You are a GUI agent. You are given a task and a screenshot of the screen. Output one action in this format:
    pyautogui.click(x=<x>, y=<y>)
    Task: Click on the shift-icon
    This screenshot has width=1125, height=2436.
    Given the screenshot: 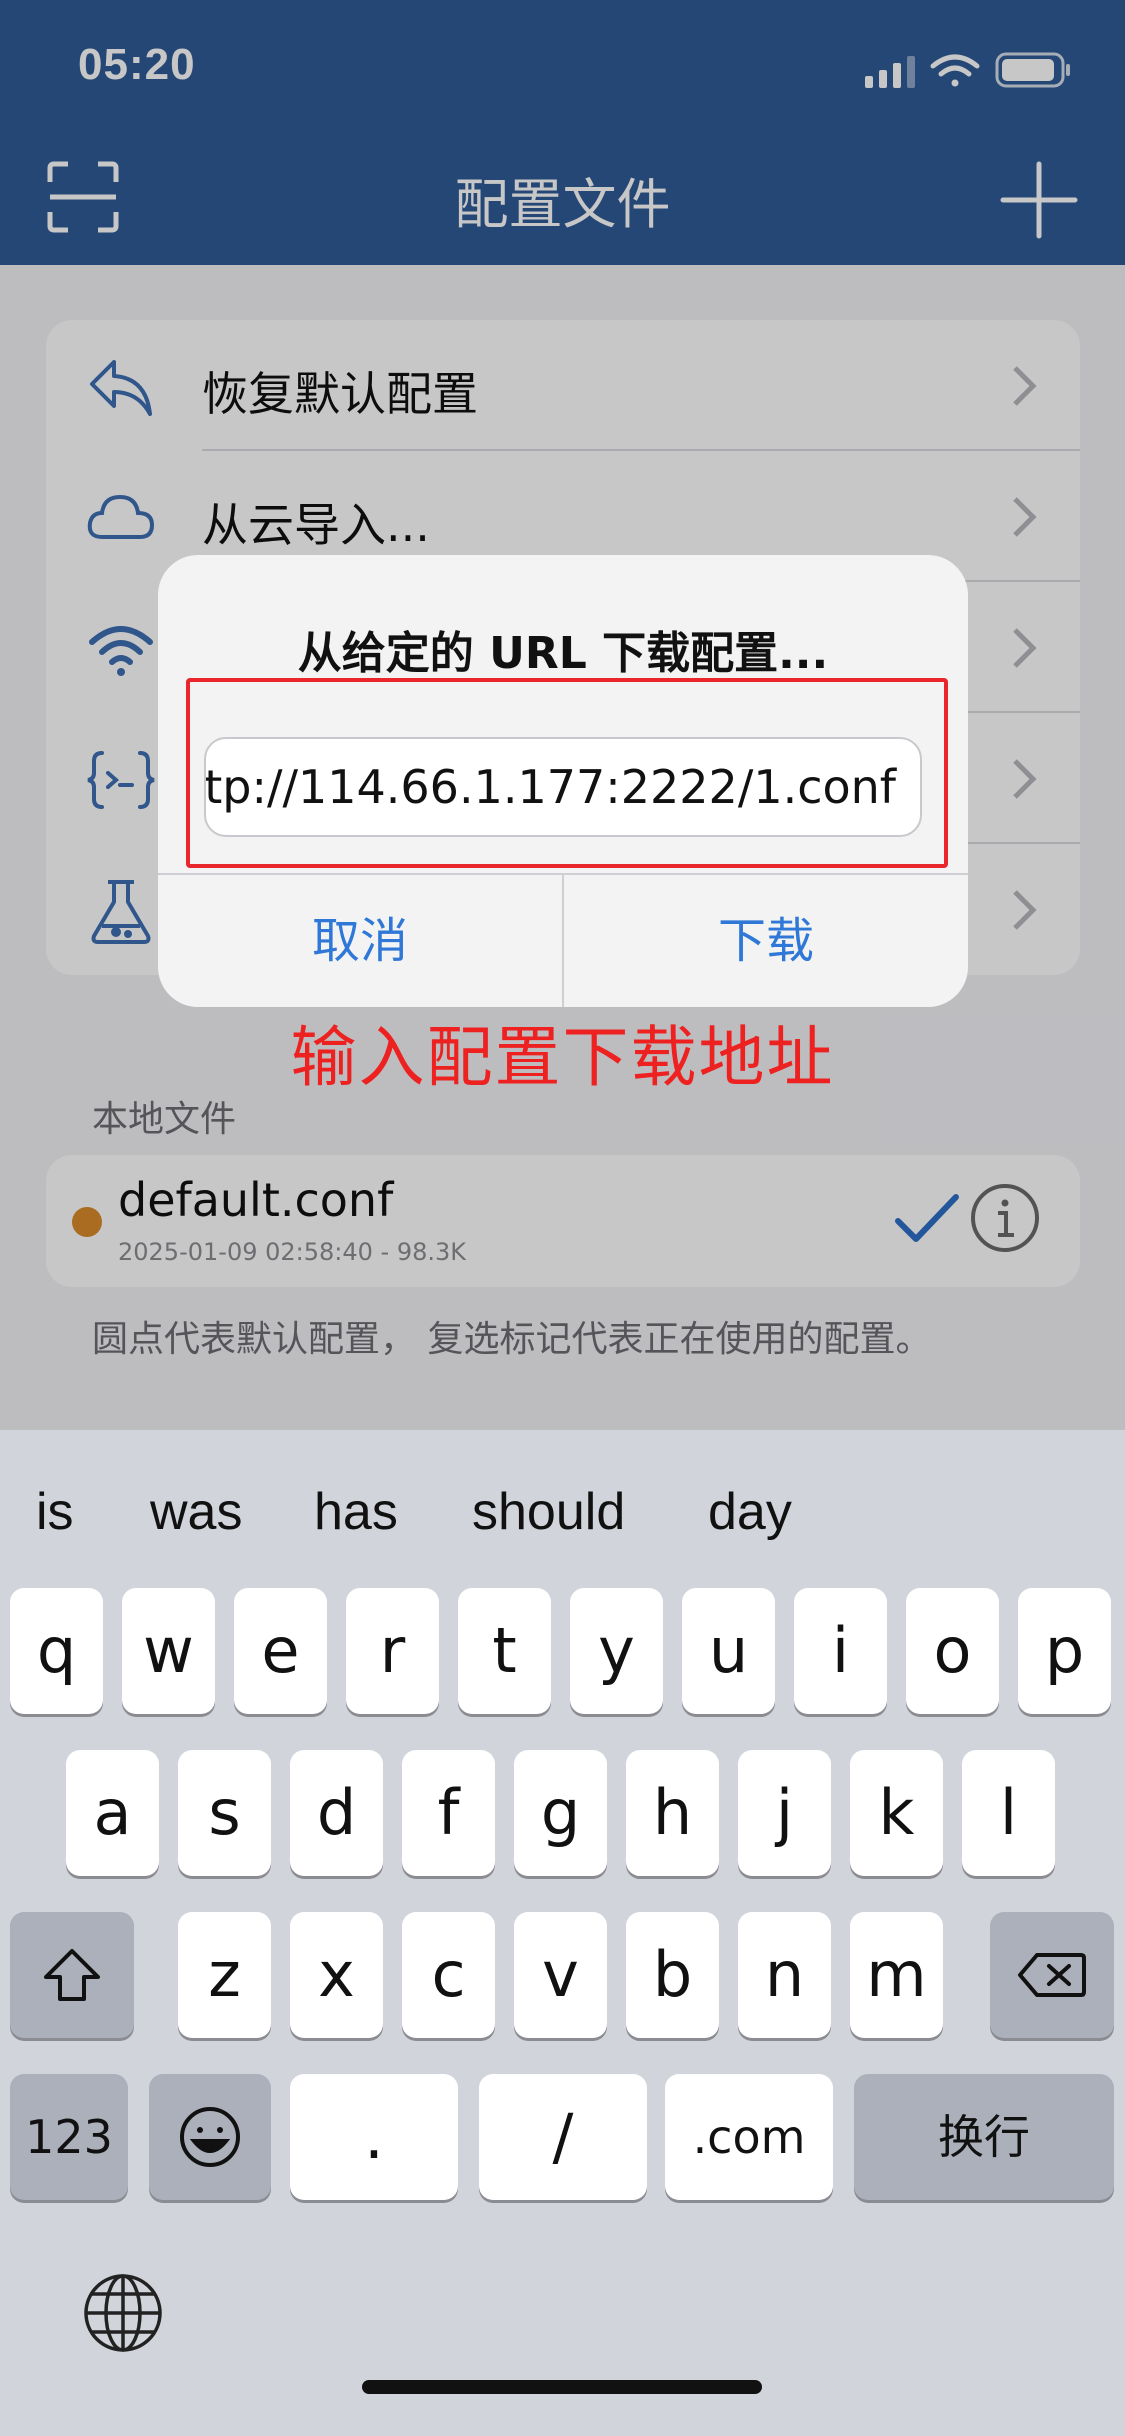 What is the action you would take?
    pyautogui.click(x=72, y=1975)
    